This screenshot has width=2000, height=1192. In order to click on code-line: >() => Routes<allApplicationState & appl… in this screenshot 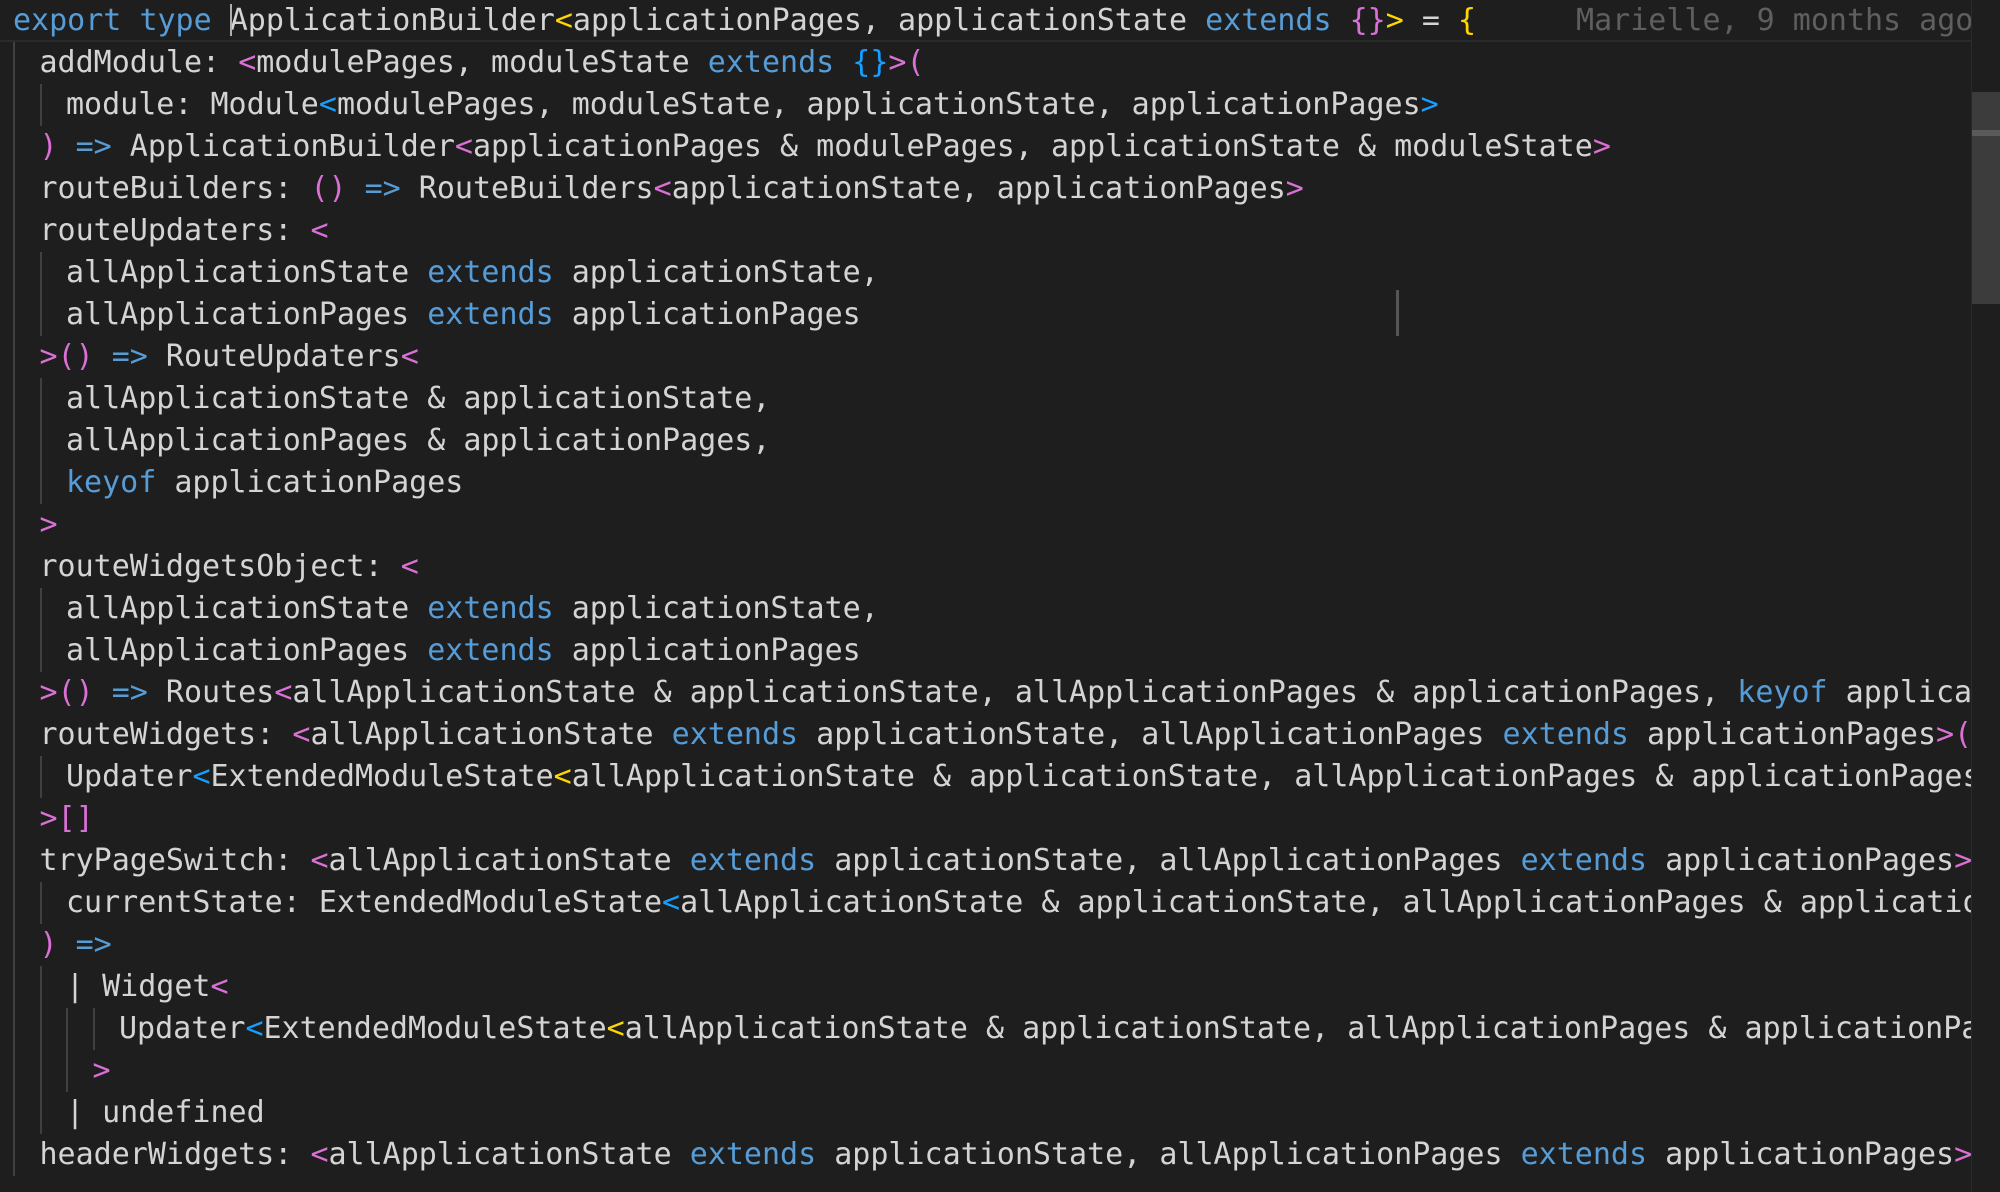, I will do `click(988, 693)`.